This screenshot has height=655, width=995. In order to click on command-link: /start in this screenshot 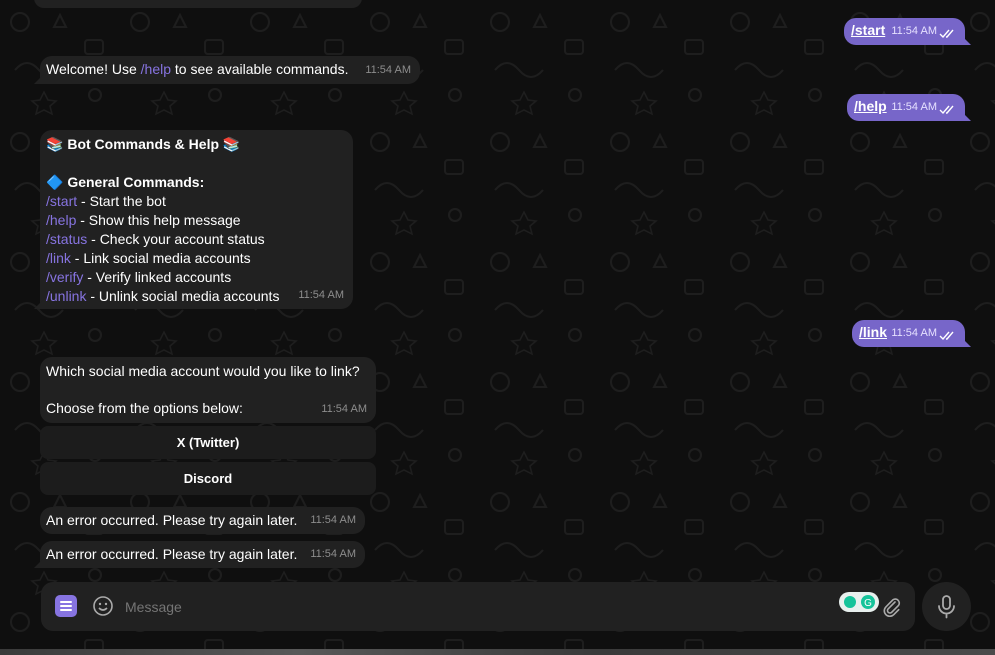, I will do `click(61, 201)`.